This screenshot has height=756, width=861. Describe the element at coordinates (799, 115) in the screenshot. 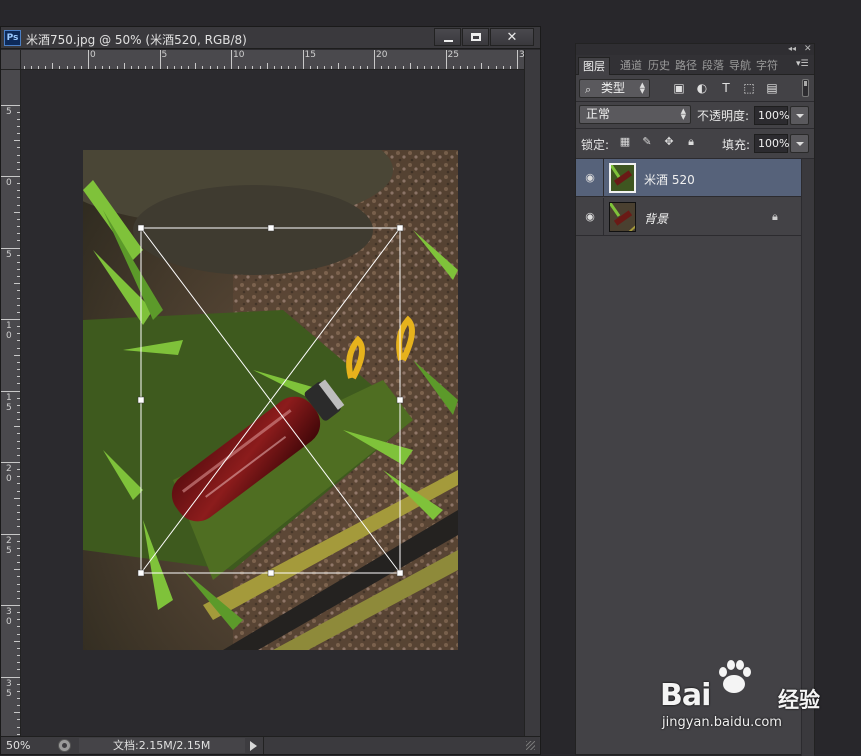

I see `opacity-dropdown-button` at that location.